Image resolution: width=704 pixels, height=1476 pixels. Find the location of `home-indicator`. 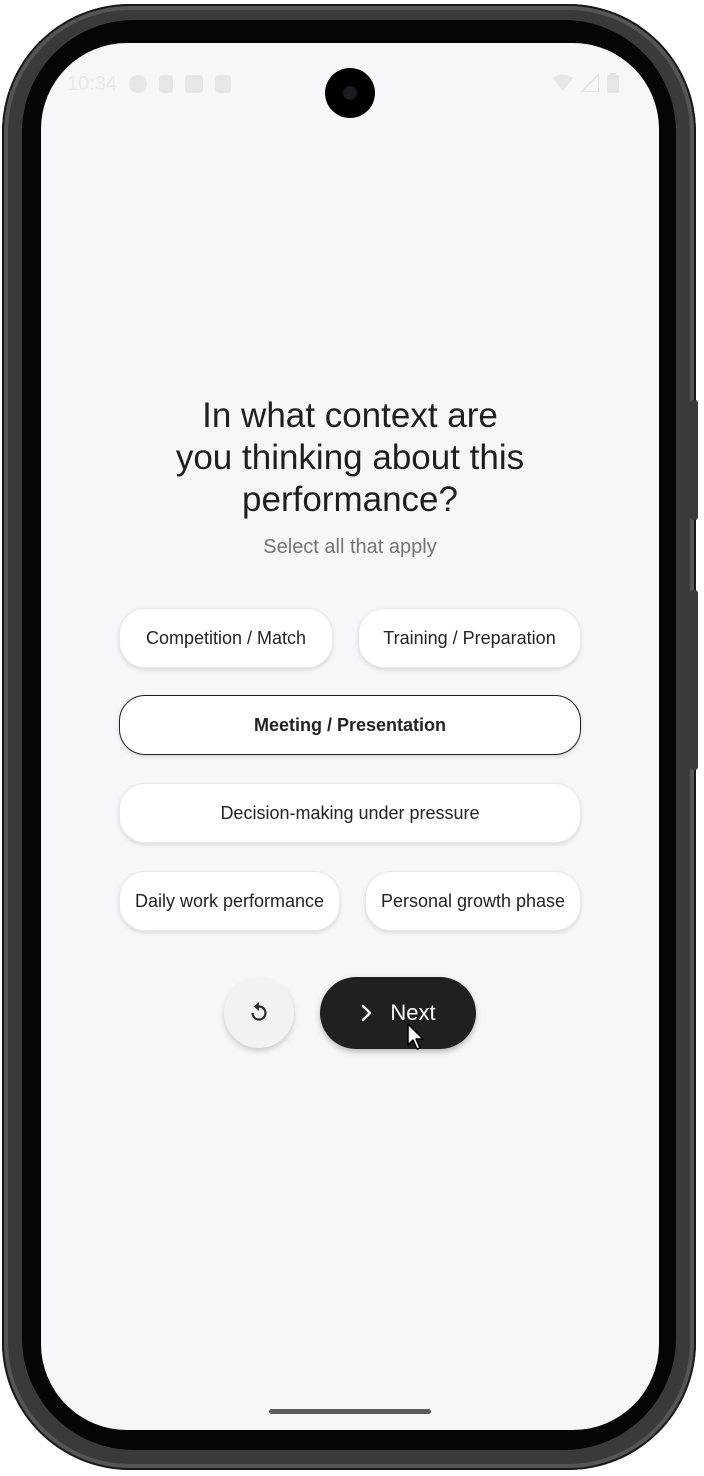

home-indicator is located at coordinates (350, 1411).